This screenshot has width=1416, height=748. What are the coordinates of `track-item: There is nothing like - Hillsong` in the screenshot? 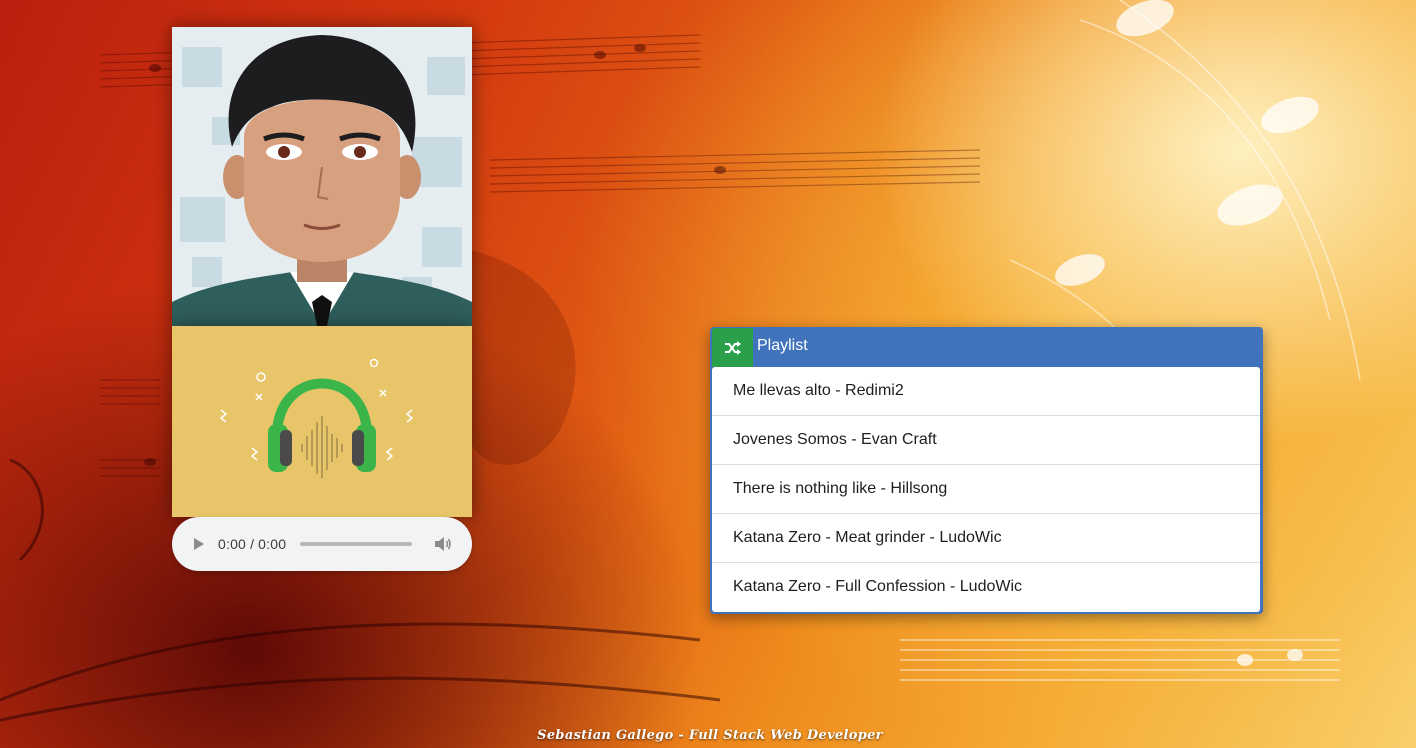 It's located at (986, 489).